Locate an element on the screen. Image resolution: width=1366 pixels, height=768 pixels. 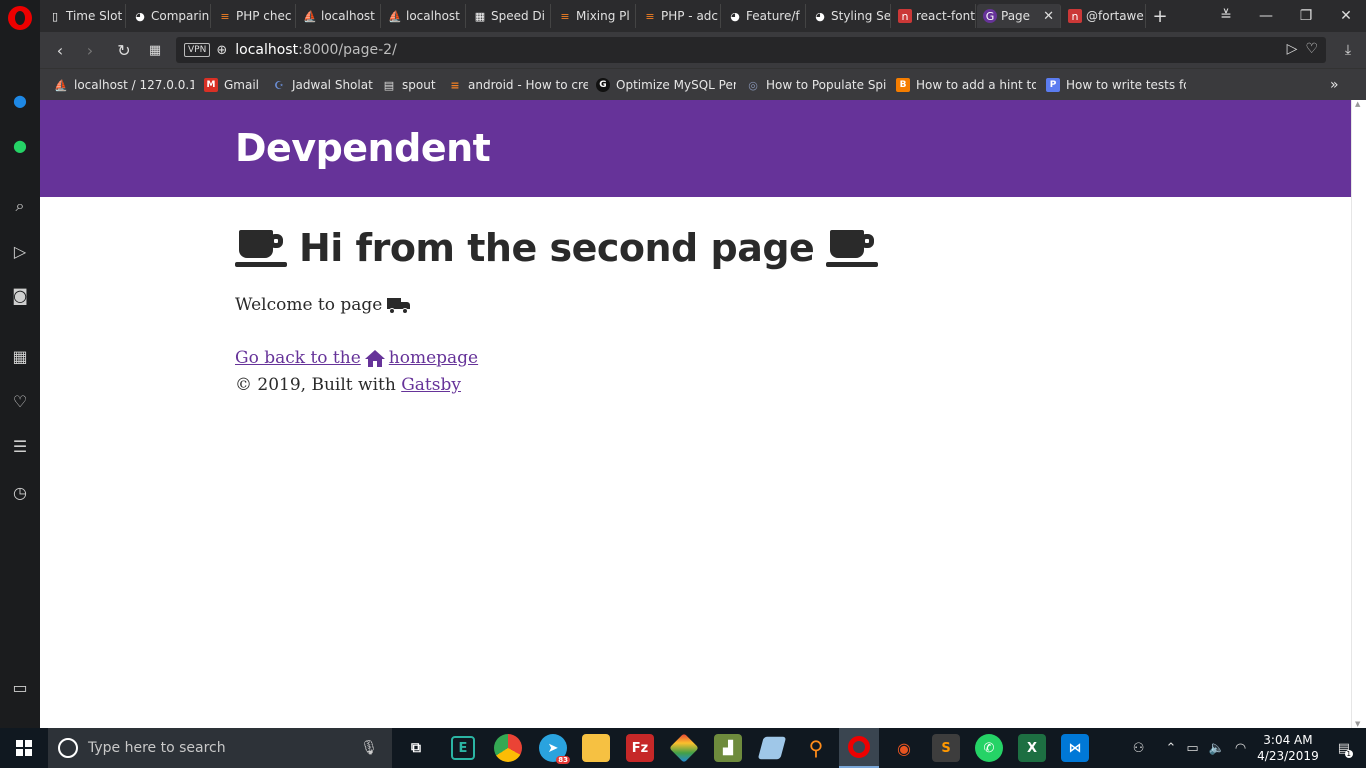
address-actions: ▷ ♡ is located at coordinates (1302, 49).